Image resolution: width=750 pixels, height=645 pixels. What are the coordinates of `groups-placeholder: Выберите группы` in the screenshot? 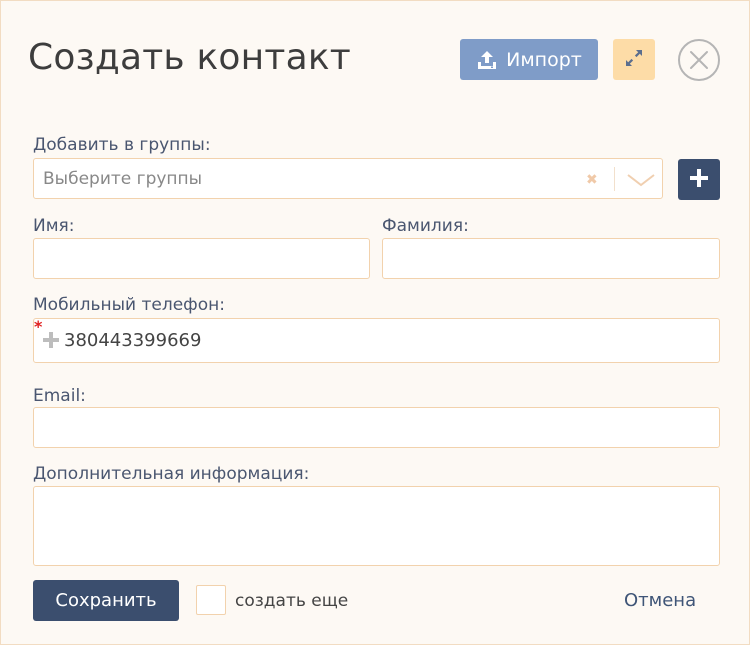 It's located at (123, 179).